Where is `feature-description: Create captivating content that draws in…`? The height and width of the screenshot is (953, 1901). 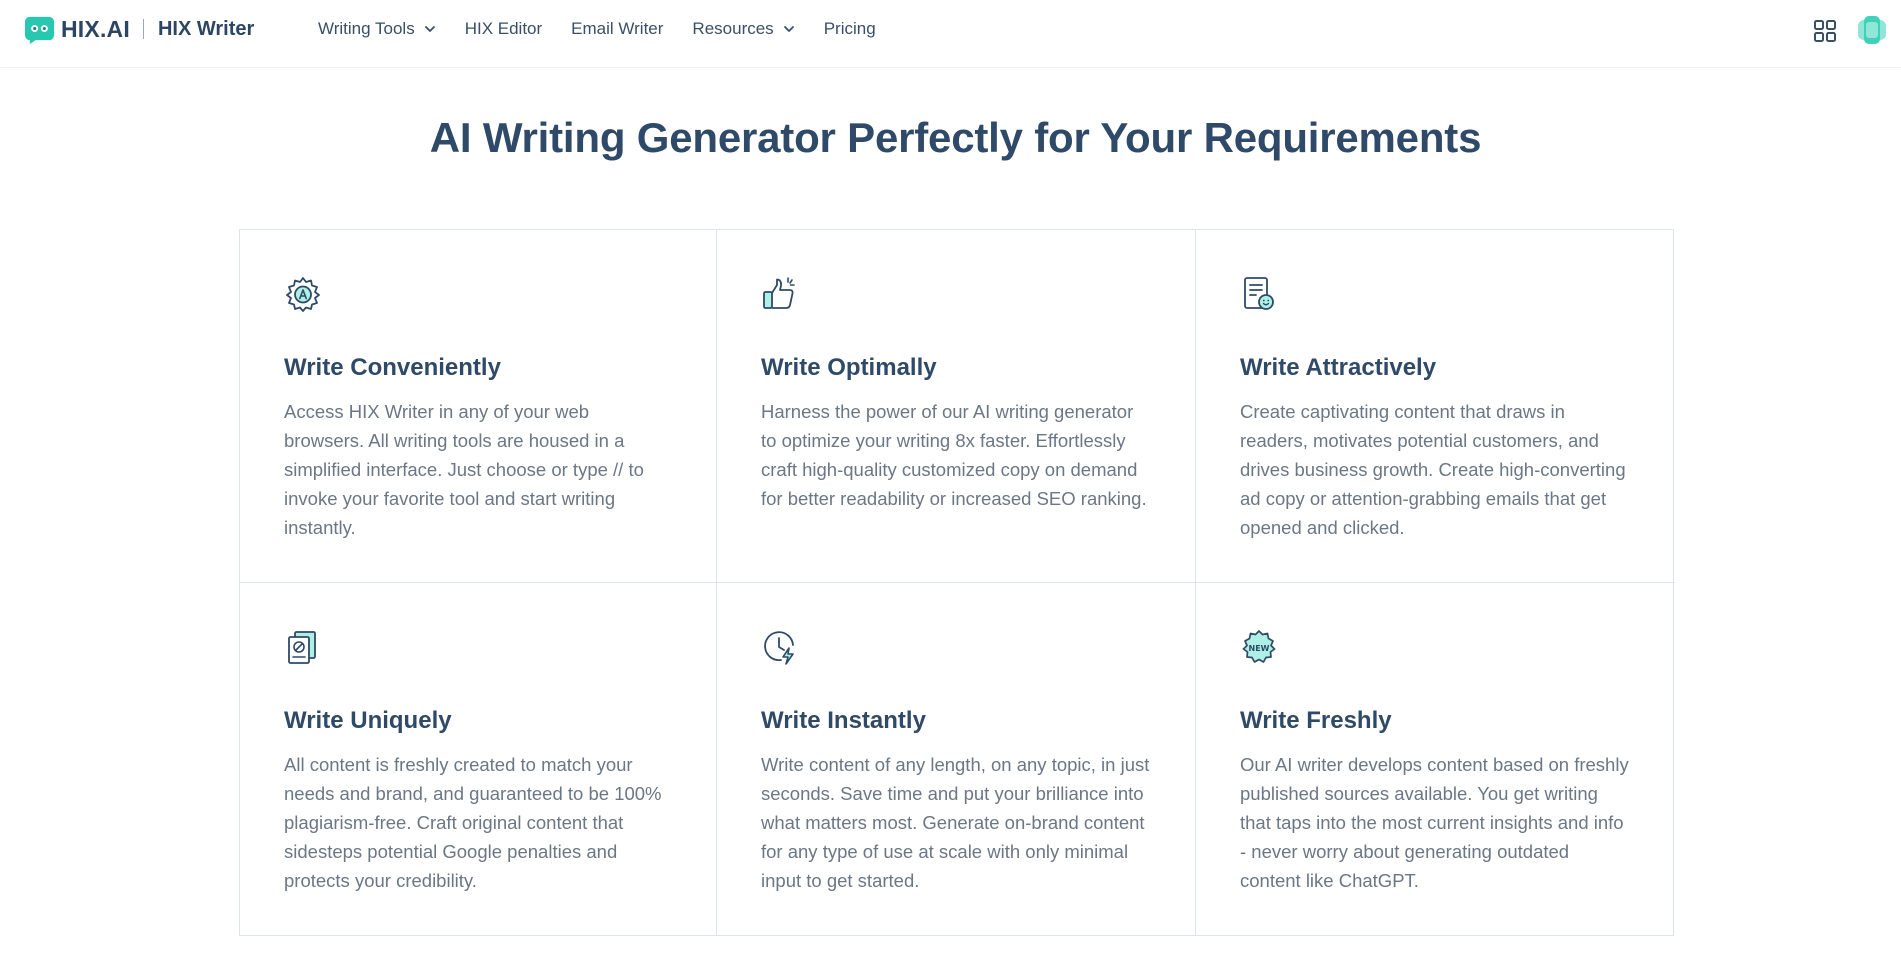 feature-description: Create captivating content that draws in… is located at coordinates (1433, 469).